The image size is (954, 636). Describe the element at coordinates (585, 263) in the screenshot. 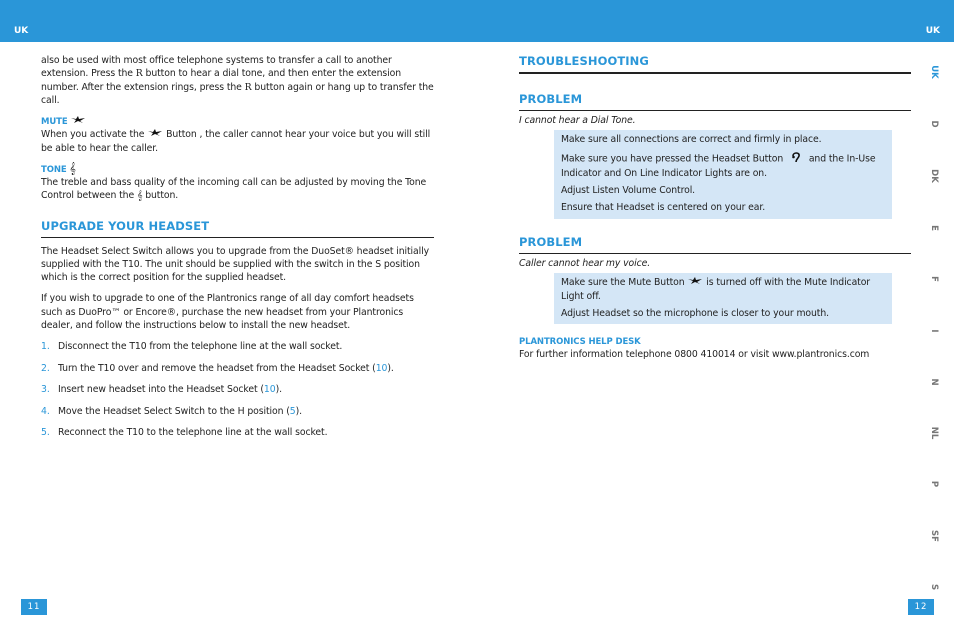

I see `problem-description: Caller cannot hear my voice.` at that location.